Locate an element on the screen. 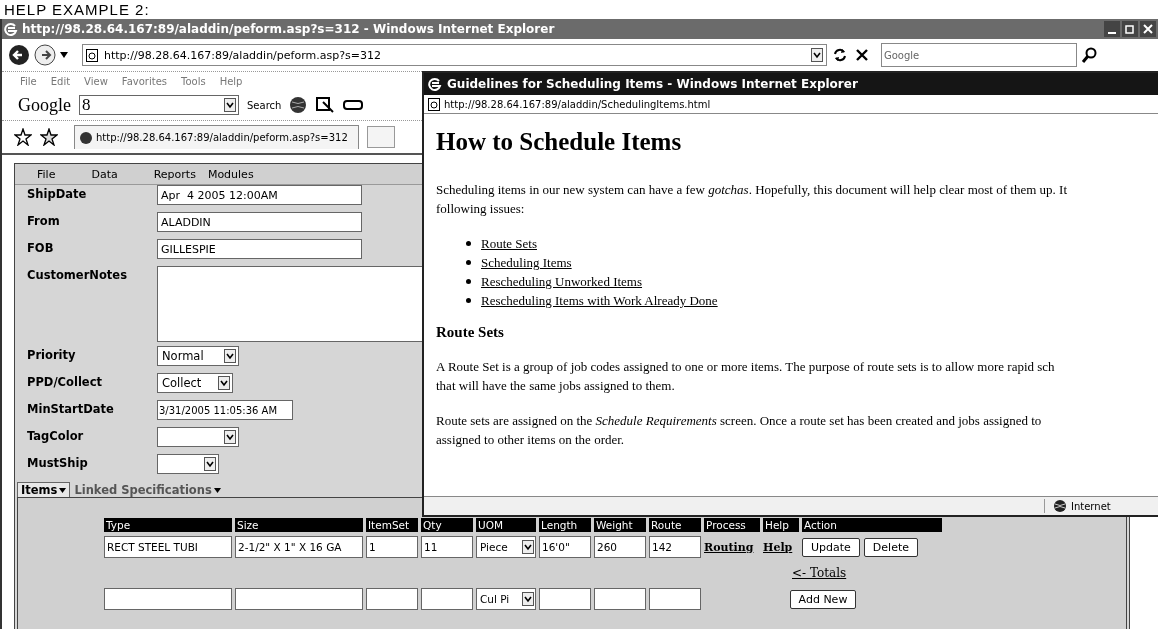  menu-item: Data is located at coordinates (104, 174).